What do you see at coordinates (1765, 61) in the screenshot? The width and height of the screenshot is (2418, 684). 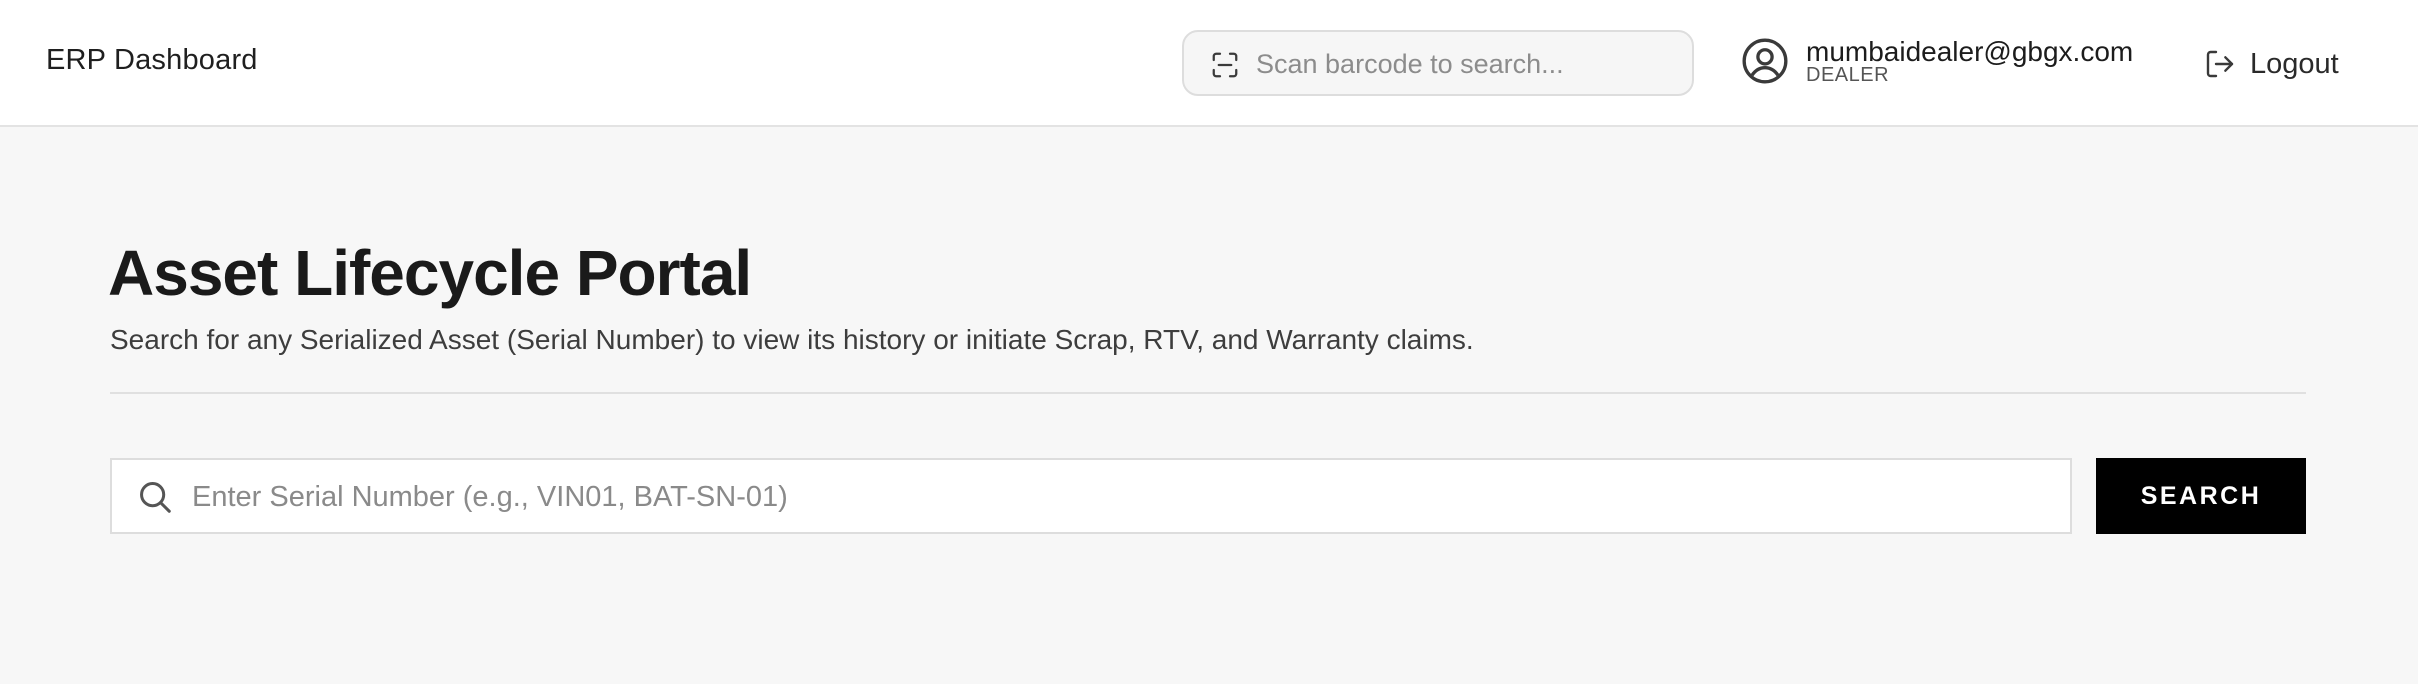 I see `user-circle-icon` at bounding box center [1765, 61].